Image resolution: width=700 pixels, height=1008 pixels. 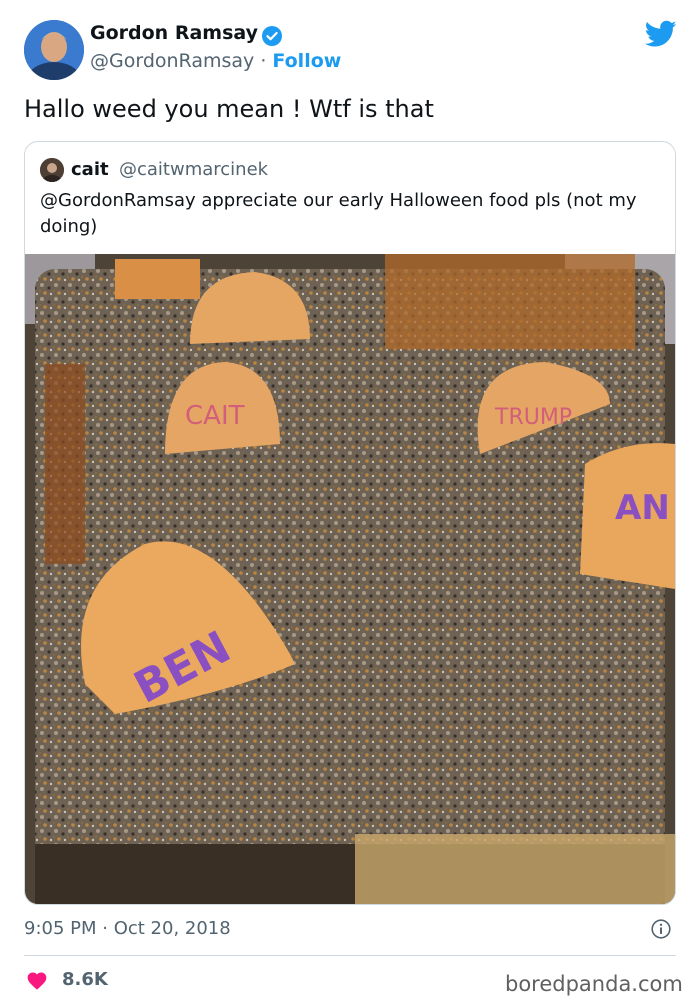 I want to click on like-count: 8.6K, so click(x=85, y=979).